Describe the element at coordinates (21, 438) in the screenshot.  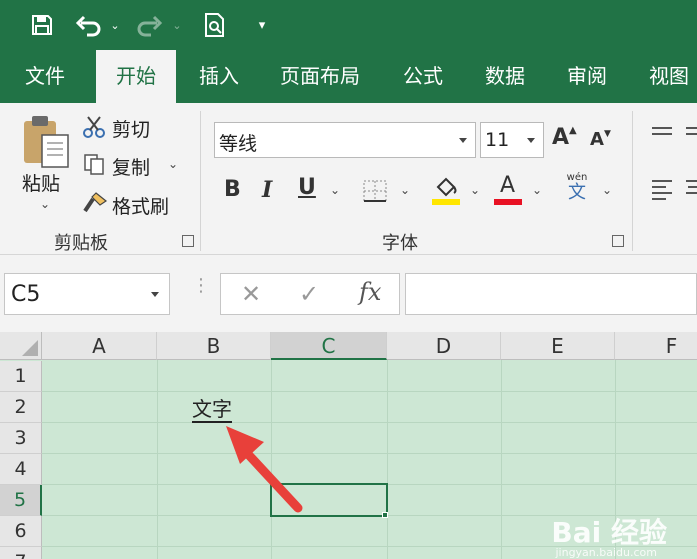
I see `row-header-3: 3` at that location.